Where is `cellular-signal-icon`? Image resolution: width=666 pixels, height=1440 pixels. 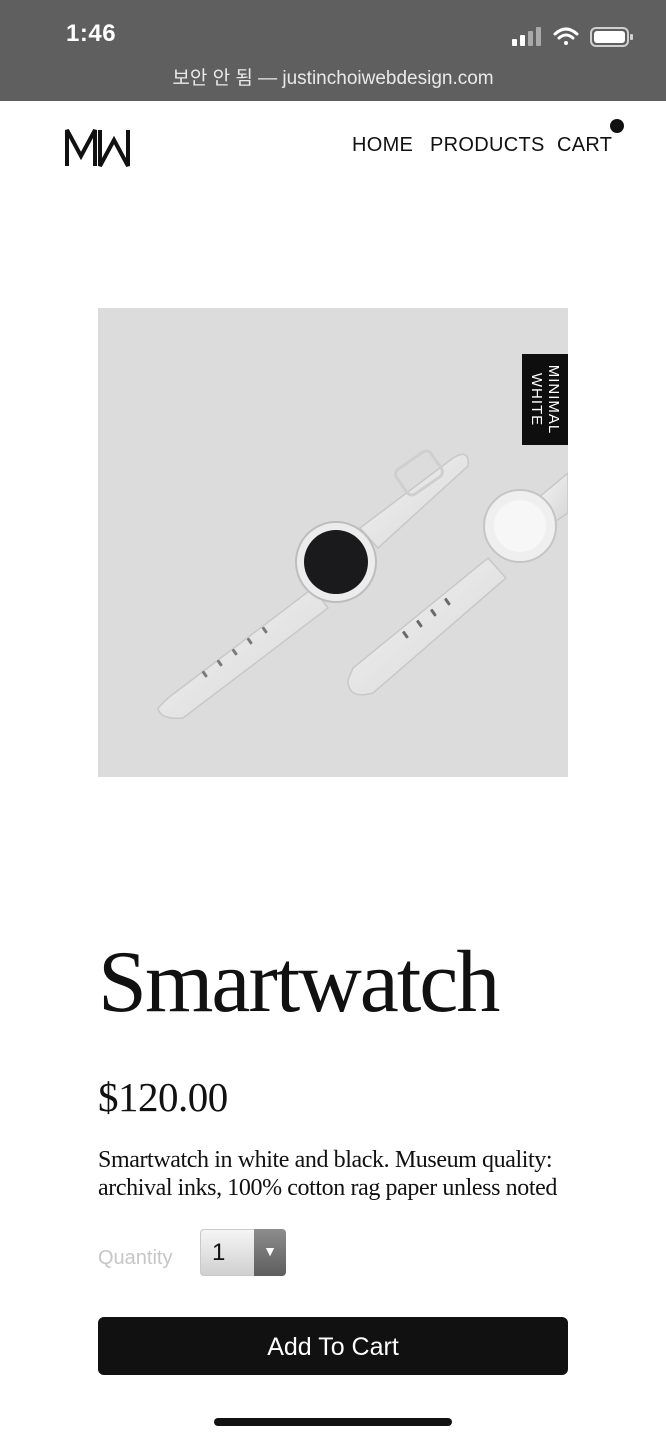 cellular-signal-icon is located at coordinates (526, 36).